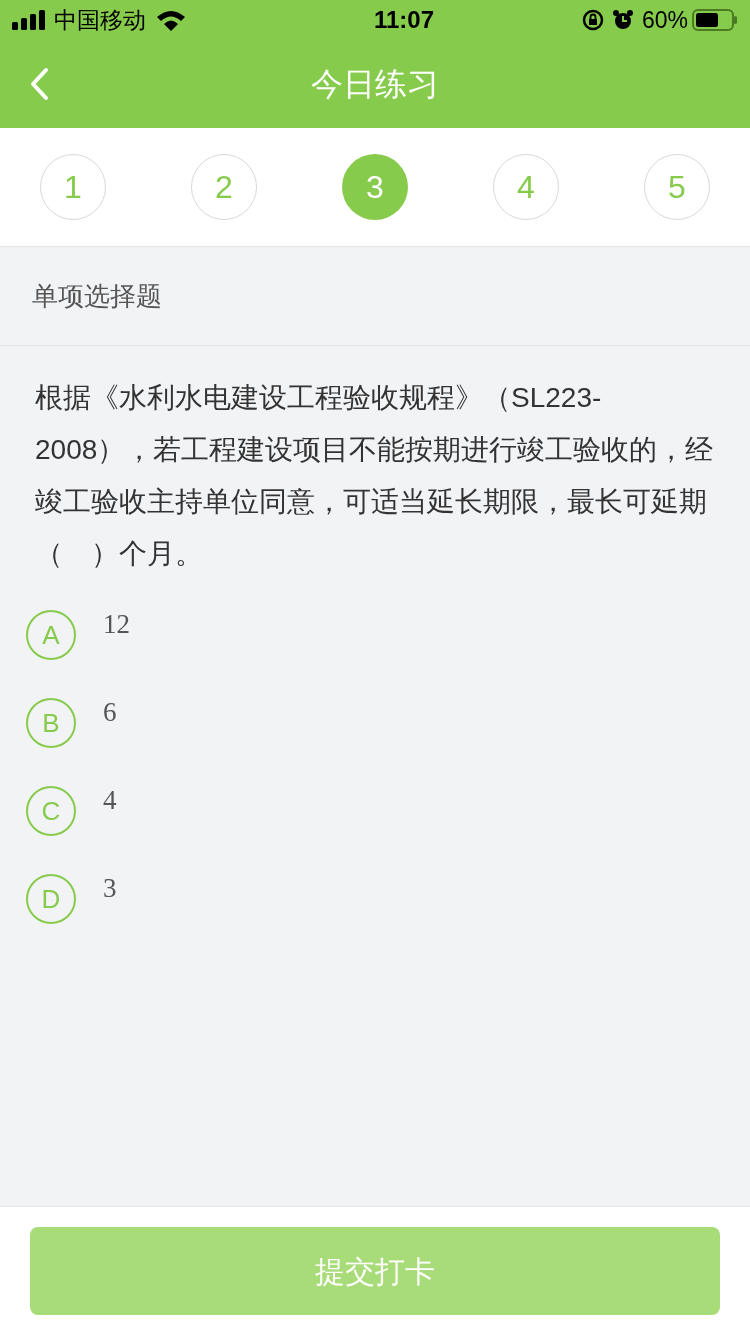  What do you see at coordinates (224, 187) in the screenshot?
I see `question-number-tab: 2` at bounding box center [224, 187].